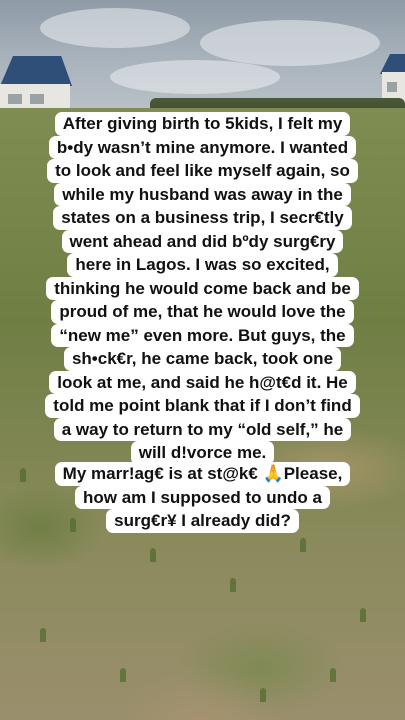  What do you see at coordinates (202, 171) in the screenshot?
I see `caption-line: to look and feel like myself again, so` at bounding box center [202, 171].